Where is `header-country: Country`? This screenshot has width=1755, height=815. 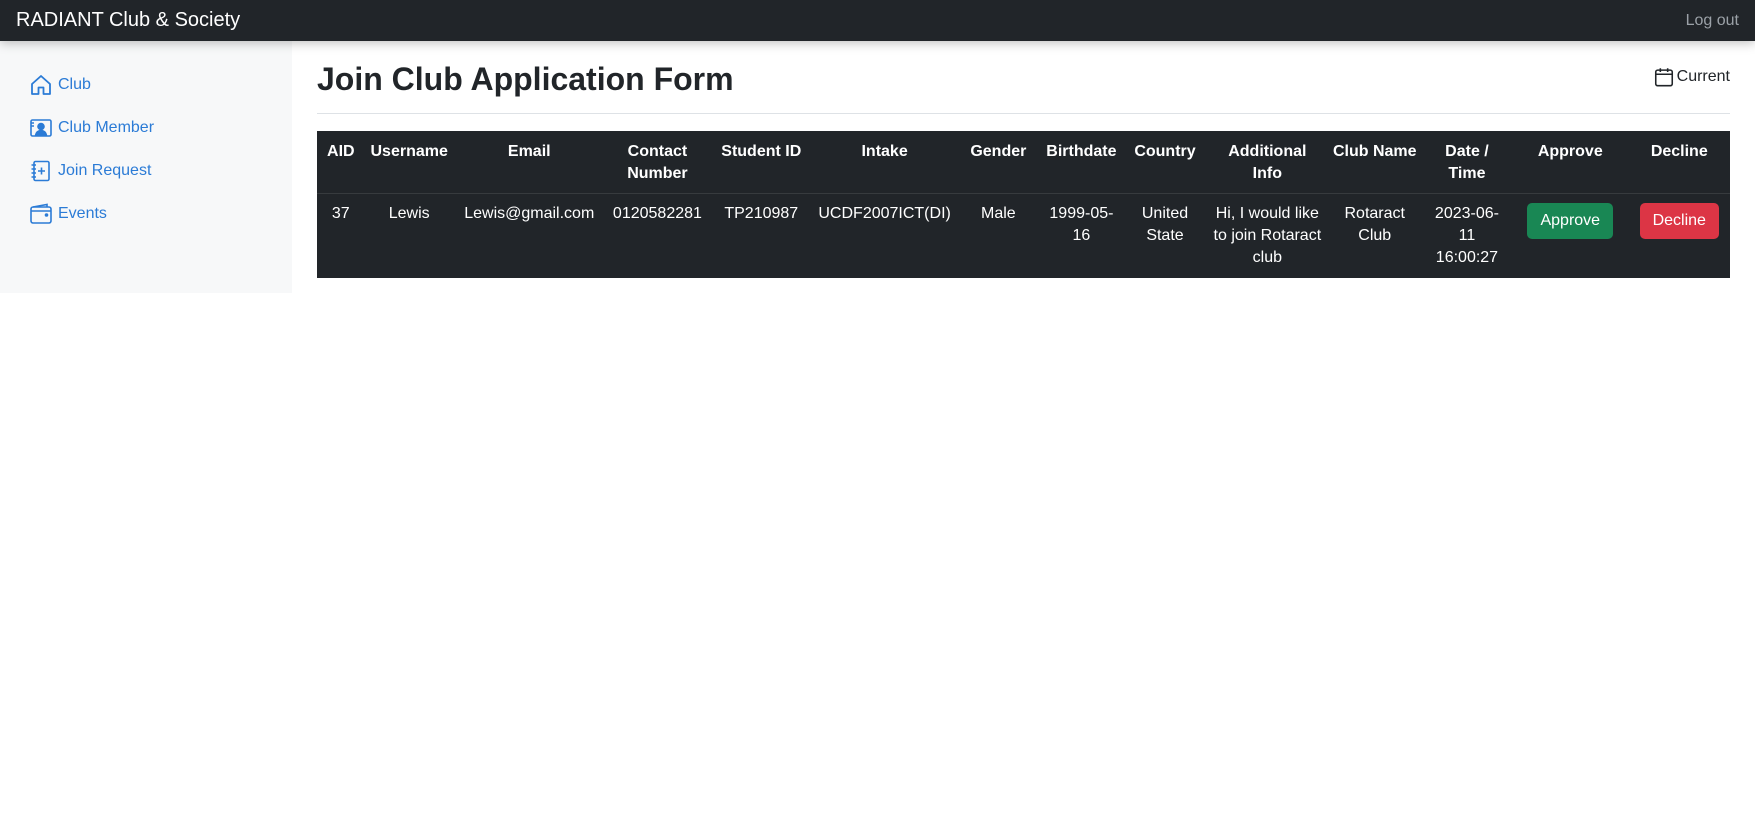
header-country: Country is located at coordinates (1165, 162).